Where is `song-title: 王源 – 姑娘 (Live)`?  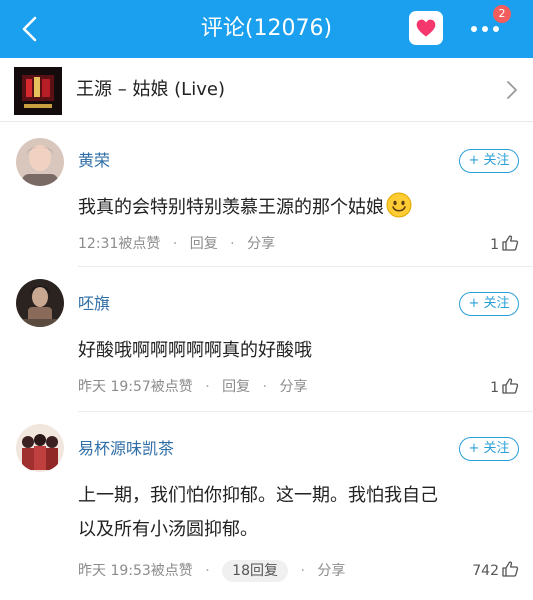
song-title: 王源 – 姑娘 (Live) is located at coordinates (150, 89).